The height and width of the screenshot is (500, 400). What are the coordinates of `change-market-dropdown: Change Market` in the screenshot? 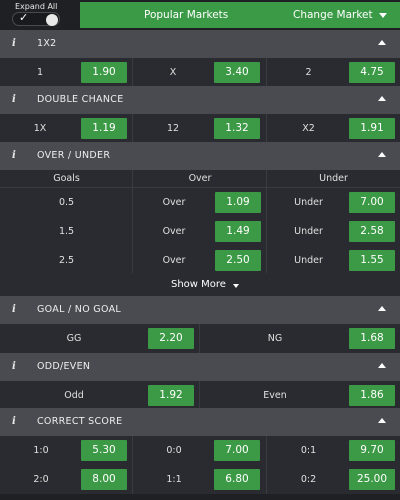 It's located at (333, 15).